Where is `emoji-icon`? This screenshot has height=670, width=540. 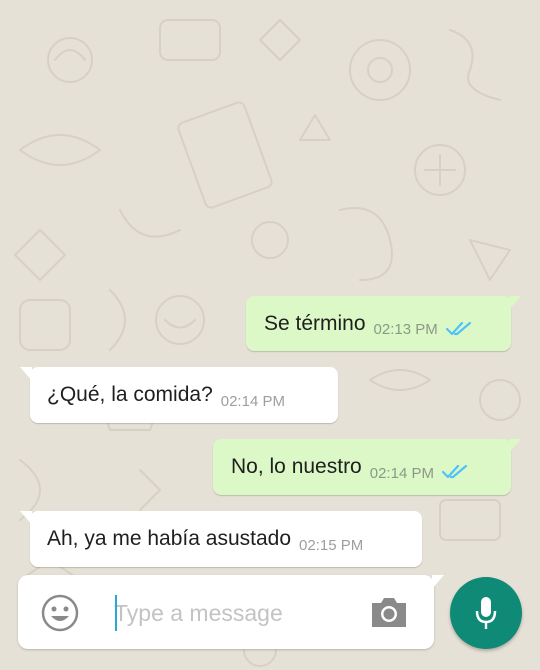
emoji-icon is located at coordinates (60, 613).